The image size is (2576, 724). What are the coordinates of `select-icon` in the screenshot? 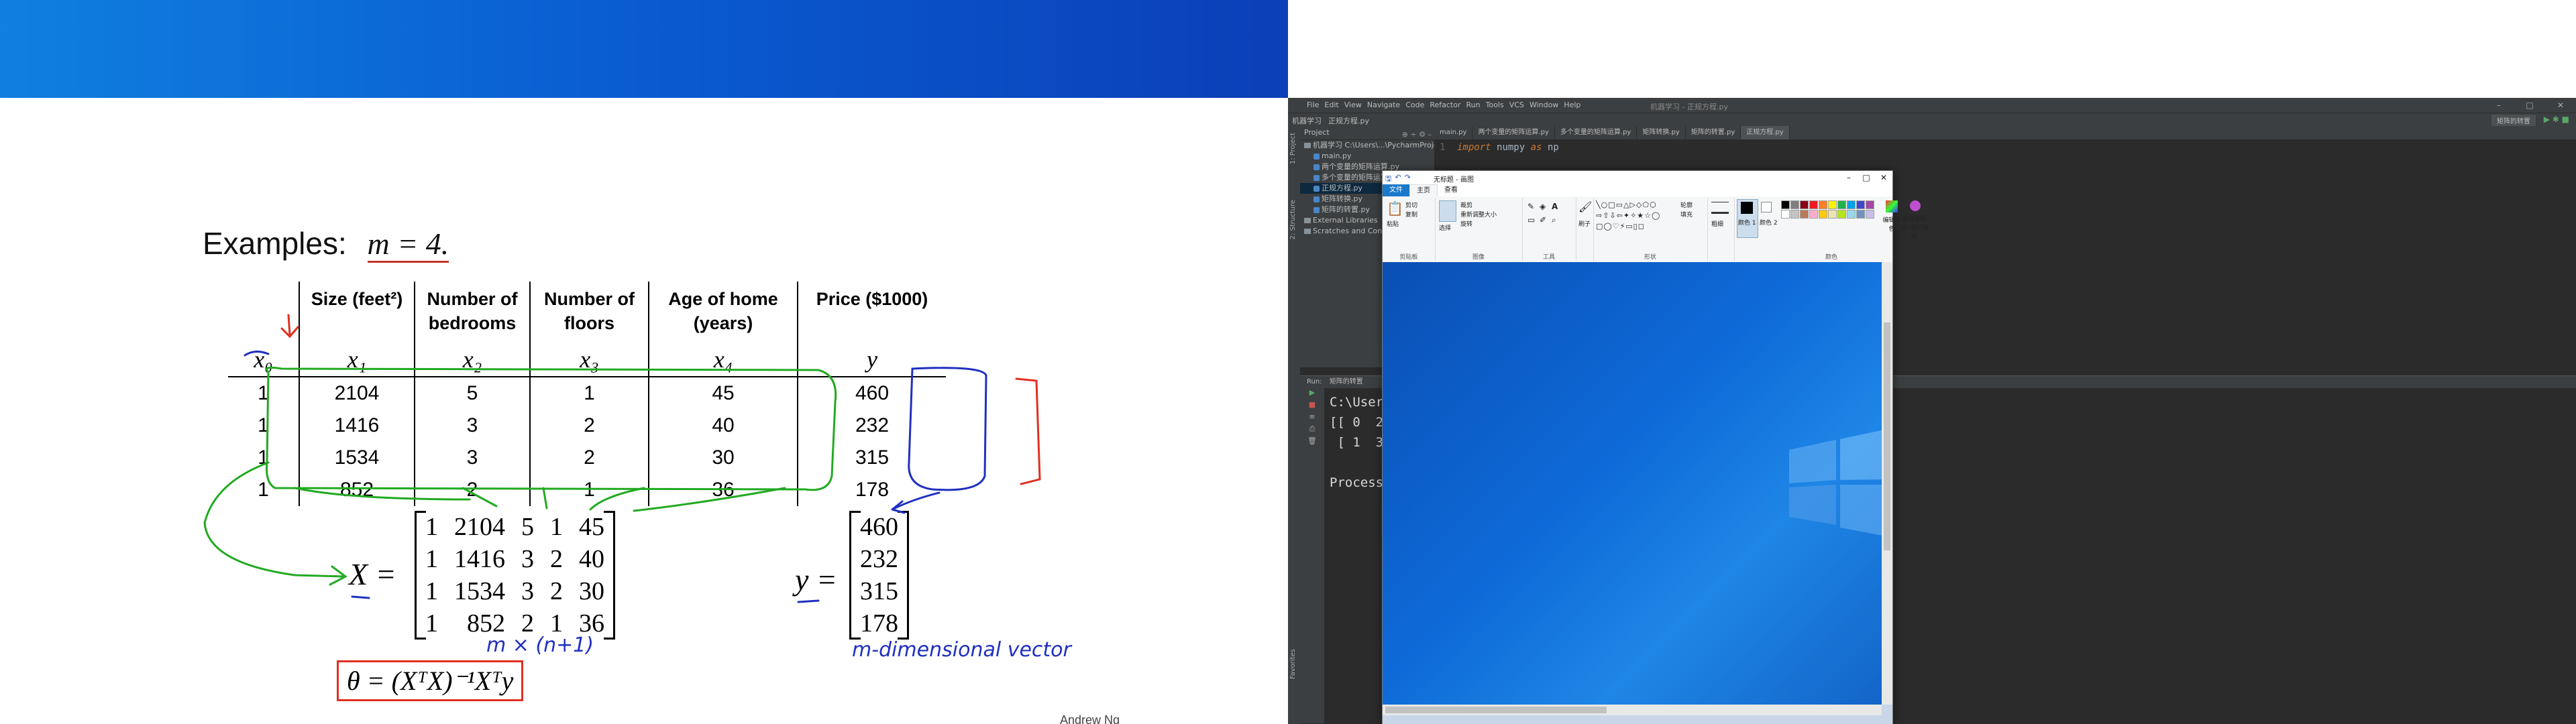 It's located at (1447, 211).